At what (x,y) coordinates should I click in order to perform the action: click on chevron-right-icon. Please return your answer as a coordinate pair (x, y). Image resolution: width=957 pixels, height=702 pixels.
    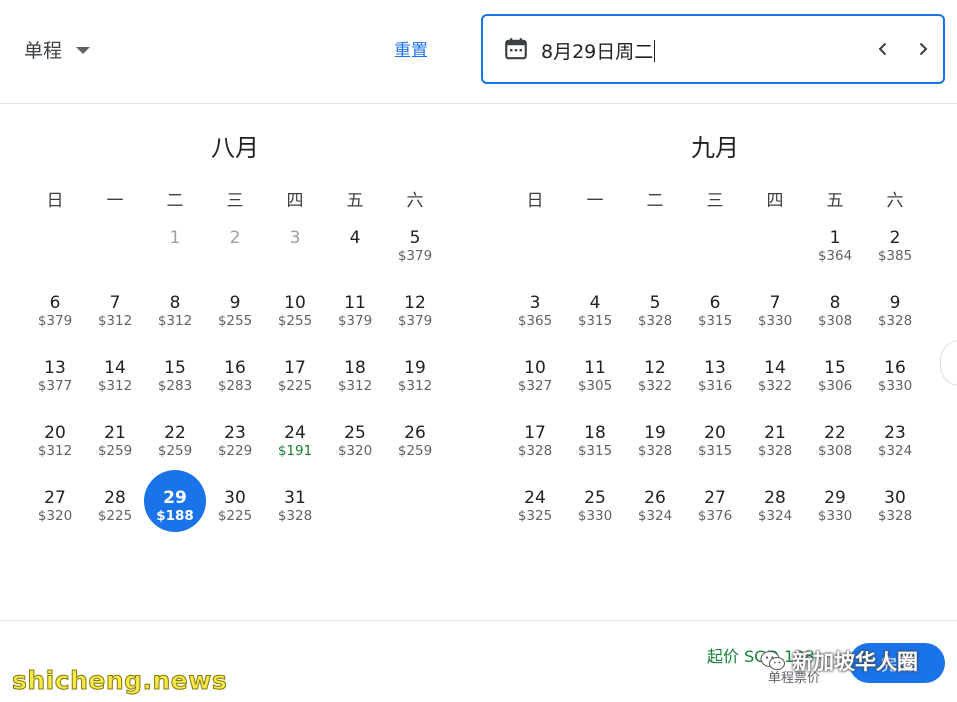
    Looking at the image, I should click on (923, 49).